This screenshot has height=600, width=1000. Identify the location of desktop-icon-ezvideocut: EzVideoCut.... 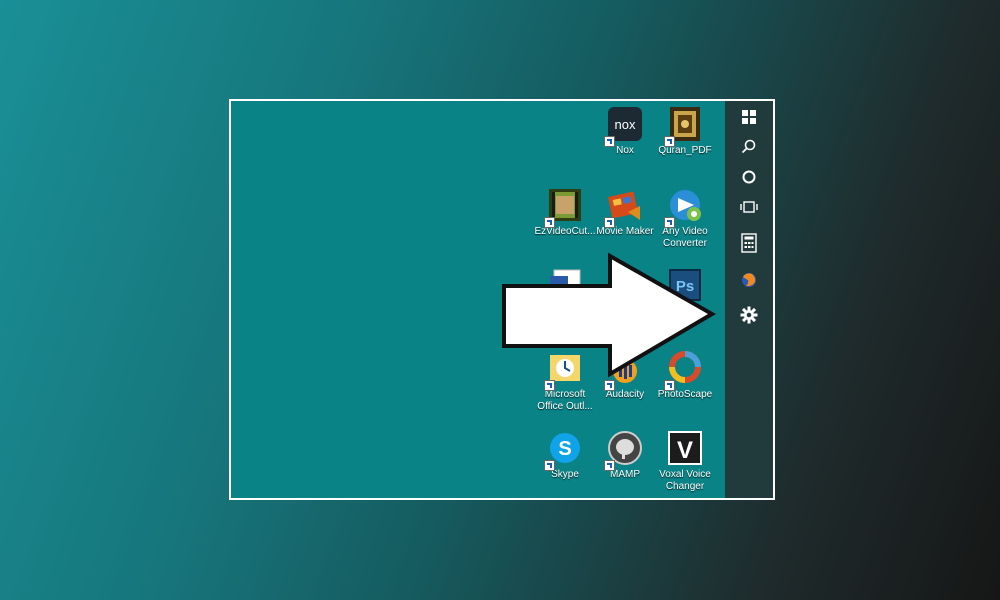
(565, 212).